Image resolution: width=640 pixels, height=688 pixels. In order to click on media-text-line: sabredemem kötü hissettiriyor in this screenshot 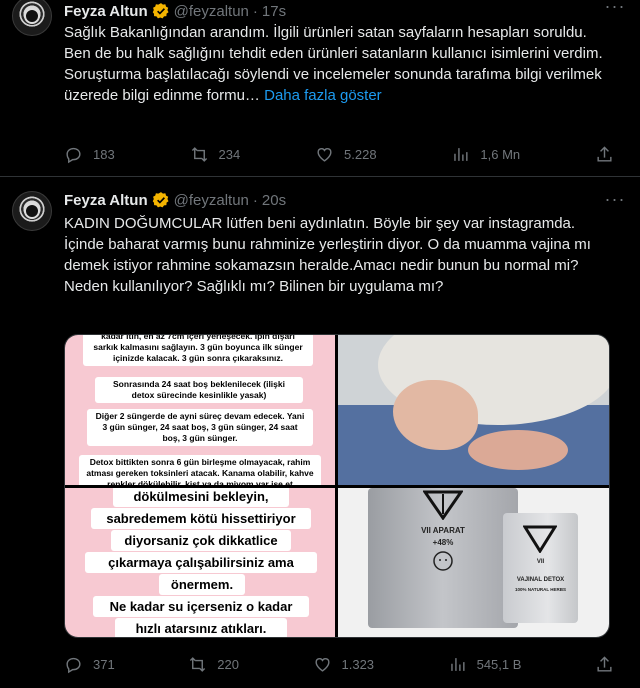, I will do `click(201, 518)`.